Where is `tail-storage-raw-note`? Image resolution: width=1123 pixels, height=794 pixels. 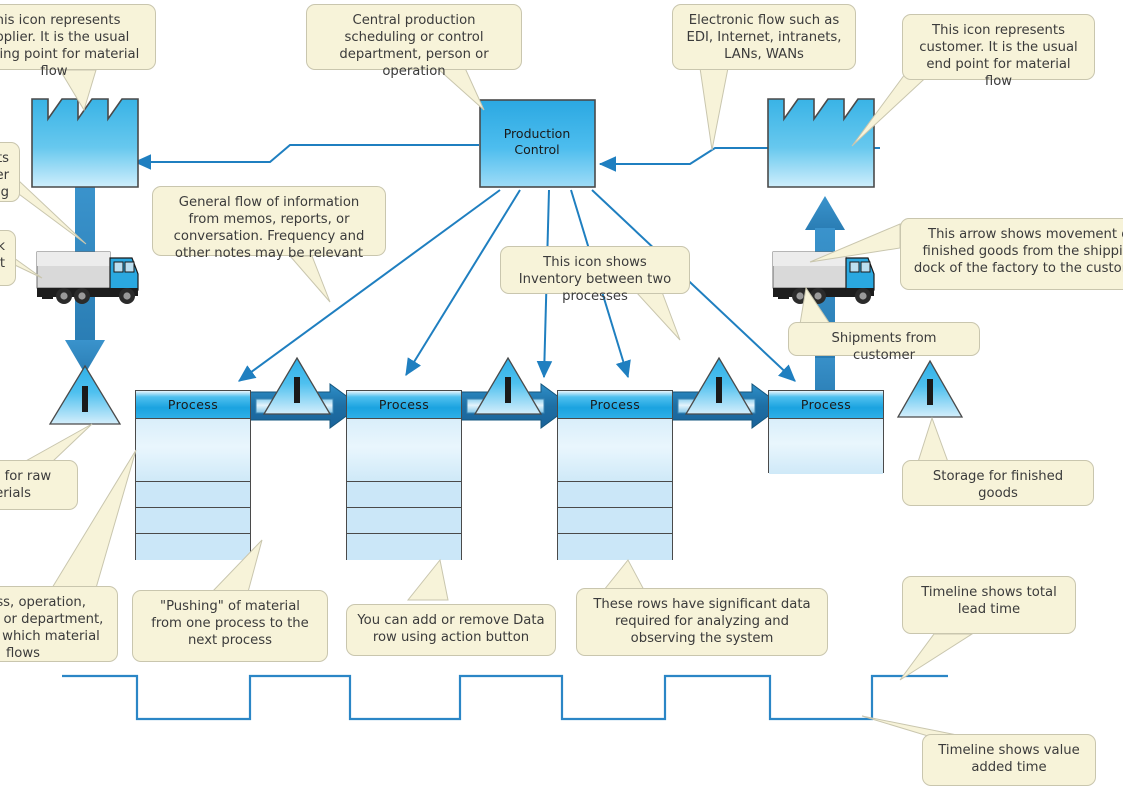 tail-storage-raw-note is located at coordinates (57, 443).